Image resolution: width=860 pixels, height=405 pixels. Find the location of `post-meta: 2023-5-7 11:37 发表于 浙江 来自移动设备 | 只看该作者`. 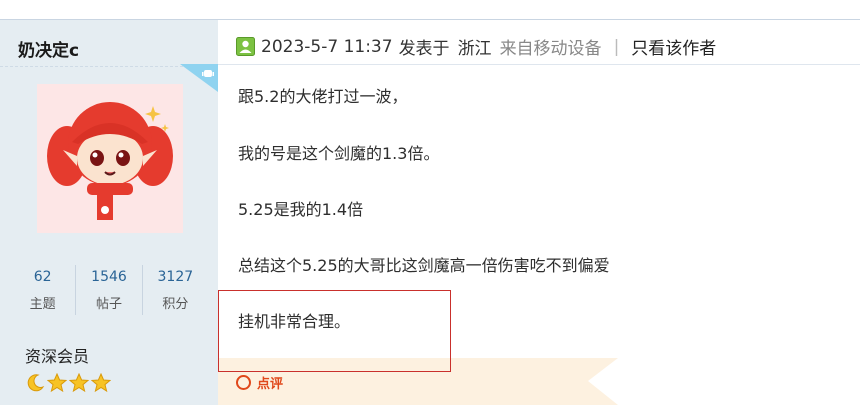

post-meta: 2023-5-7 11:37 发表于 浙江 来自移动设备 | 只看该作者 is located at coordinates (476, 46).